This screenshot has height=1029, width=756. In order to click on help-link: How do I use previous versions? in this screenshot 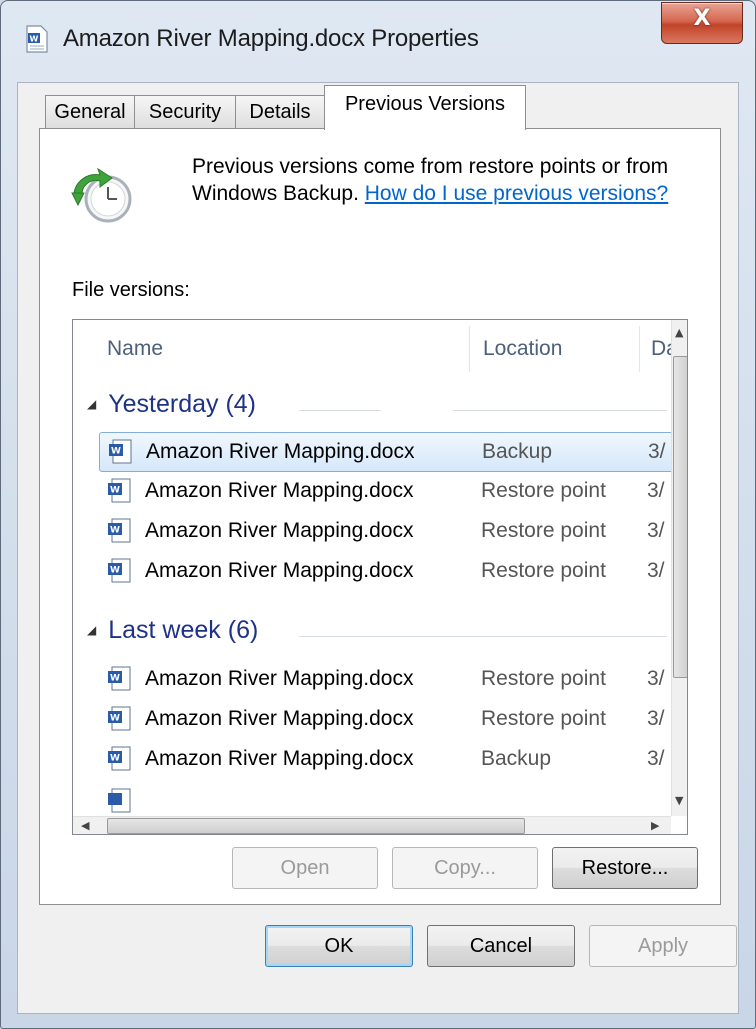, I will do `click(517, 193)`.